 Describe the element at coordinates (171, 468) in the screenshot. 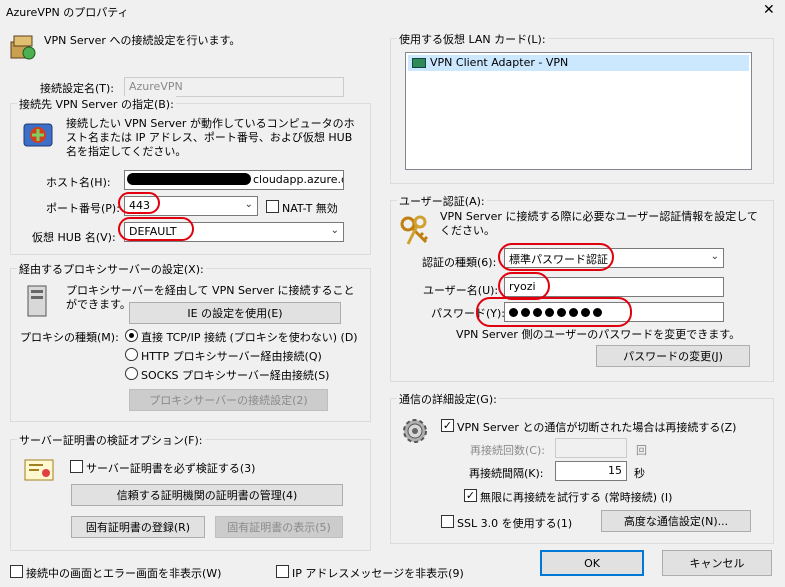

I see `verify-cert-label: サーバー証明書を必ず検証する(3)` at that location.